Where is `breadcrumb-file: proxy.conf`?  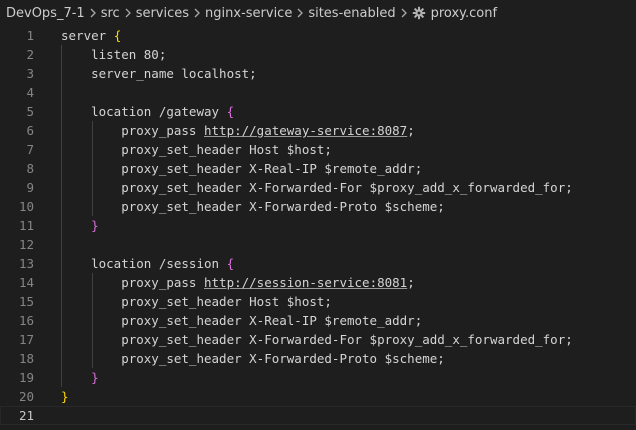 breadcrumb-file: proxy.conf is located at coordinates (454, 13).